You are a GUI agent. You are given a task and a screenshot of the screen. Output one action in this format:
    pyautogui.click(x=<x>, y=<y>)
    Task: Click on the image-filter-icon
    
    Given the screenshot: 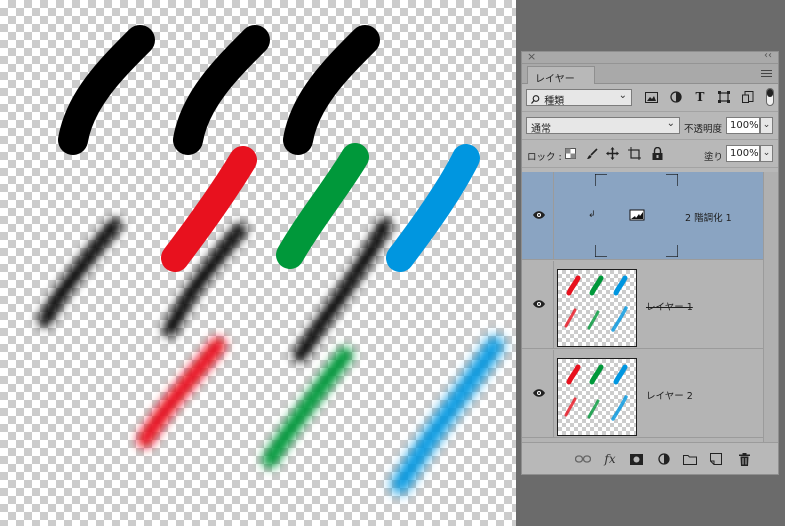 What is the action you would take?
    pyautogui.click(x=651, y=97)
    